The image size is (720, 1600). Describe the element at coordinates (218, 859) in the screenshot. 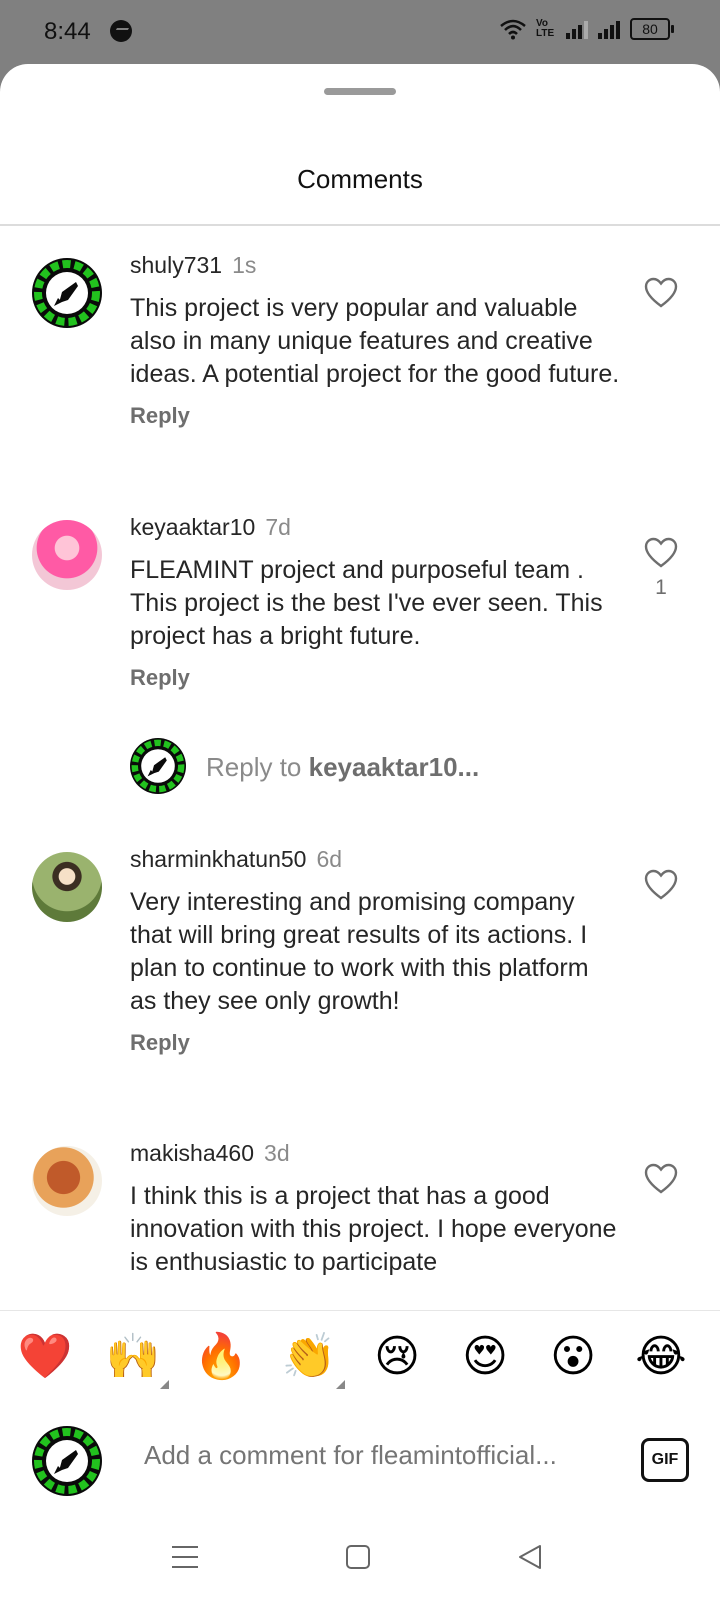

I see `comment-username: sharminkhatun50` at that location.